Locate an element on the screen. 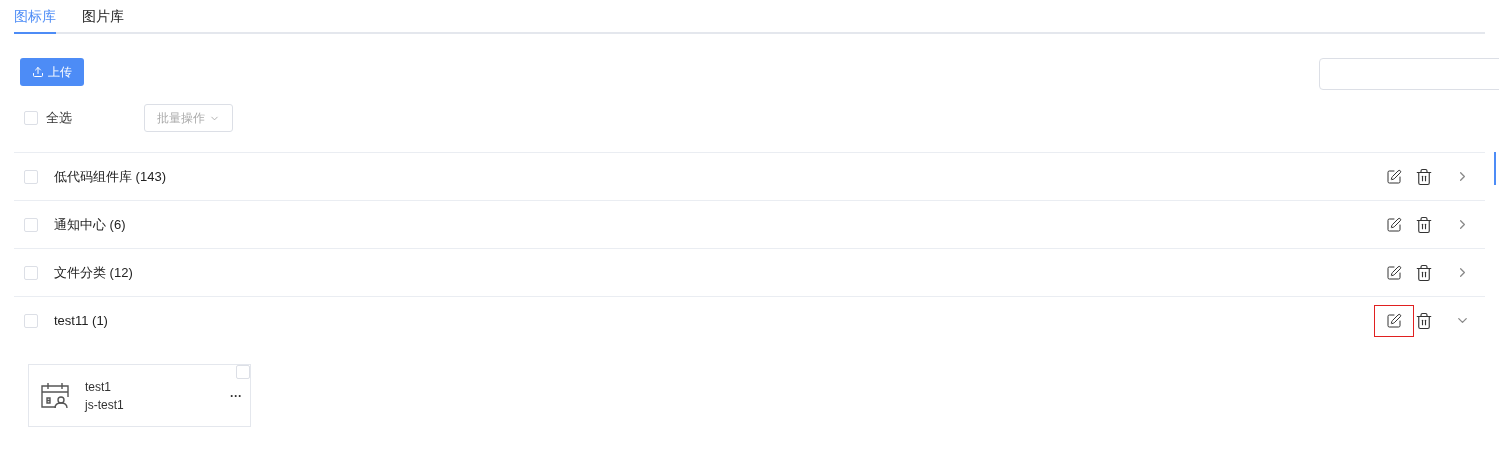  tab: 图片库 is located at coordinates (103, 21).